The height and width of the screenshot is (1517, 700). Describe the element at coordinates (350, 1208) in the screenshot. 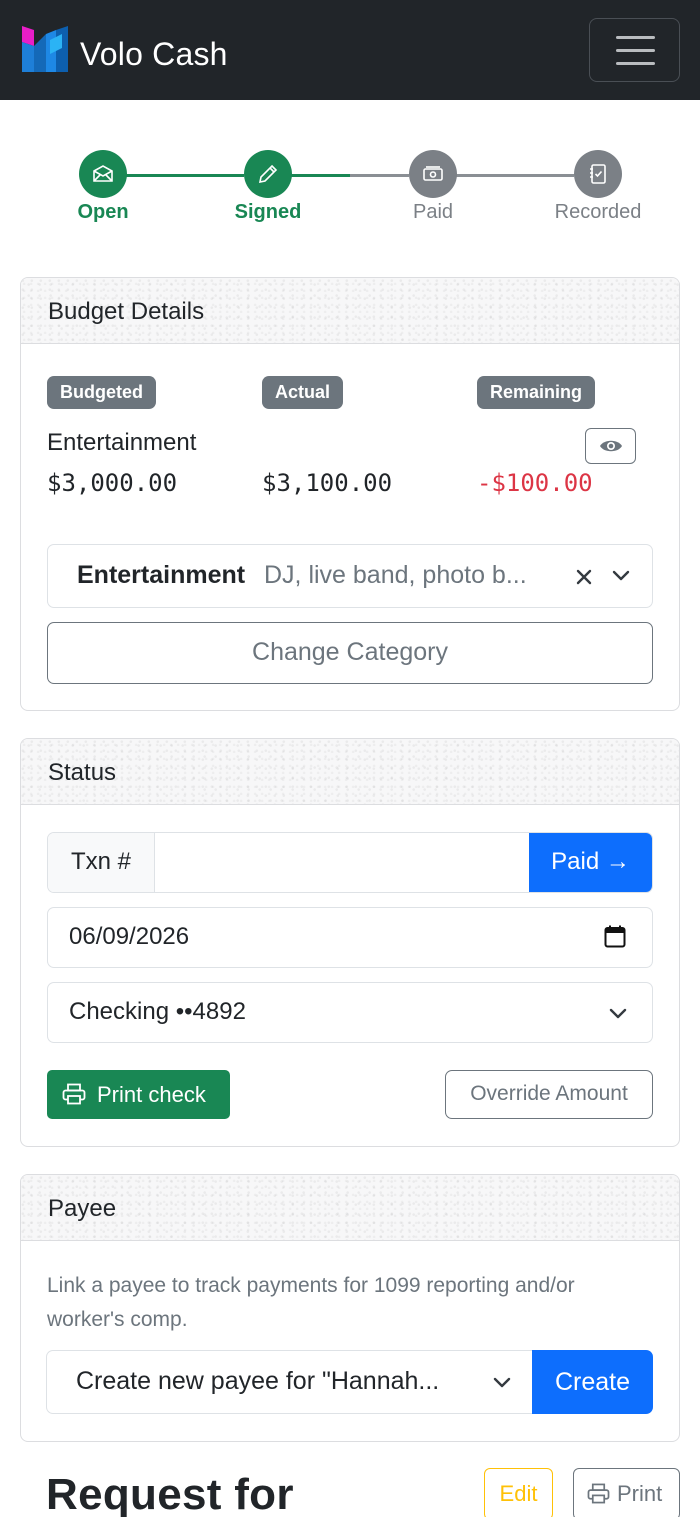

I see `card-header: Payee` at that location.